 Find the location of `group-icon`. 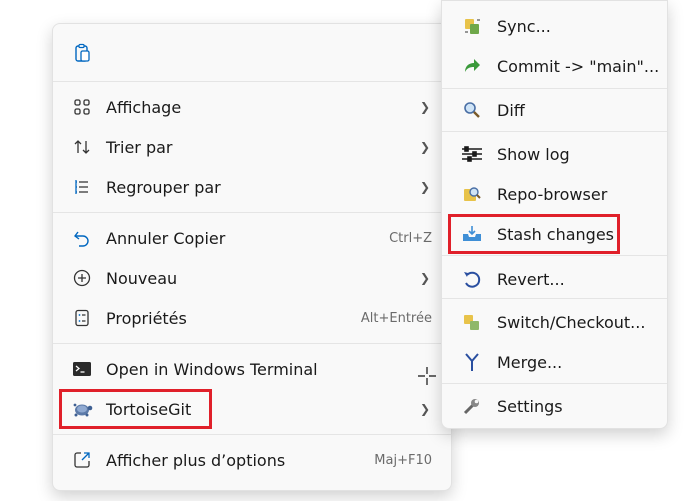

group-icon is located at coordinates (82, 187).